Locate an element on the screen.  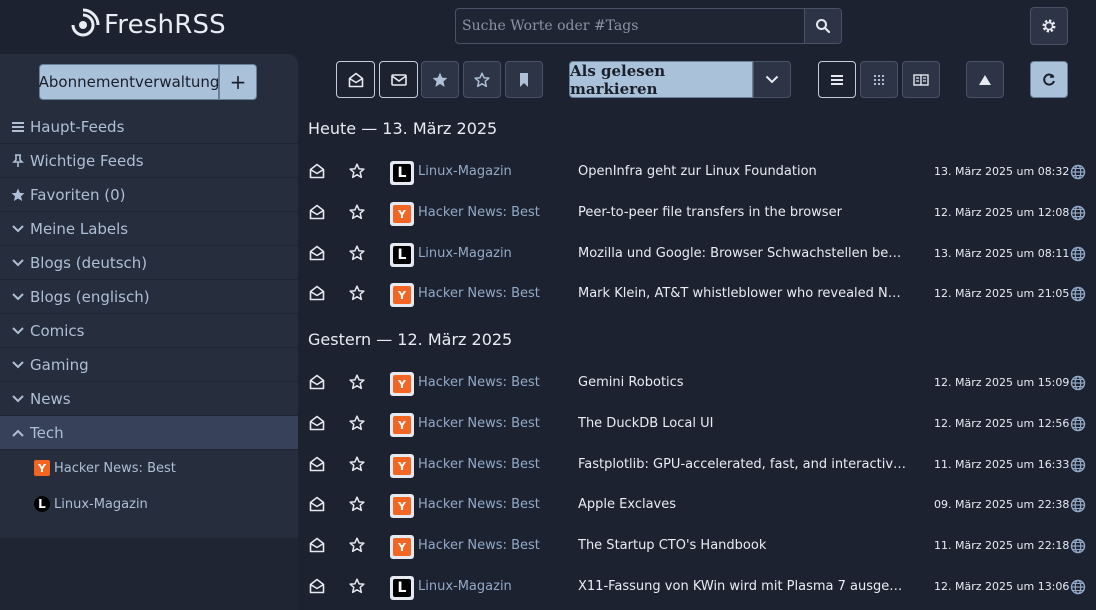
star-icon is located at coordinates (18, 195).